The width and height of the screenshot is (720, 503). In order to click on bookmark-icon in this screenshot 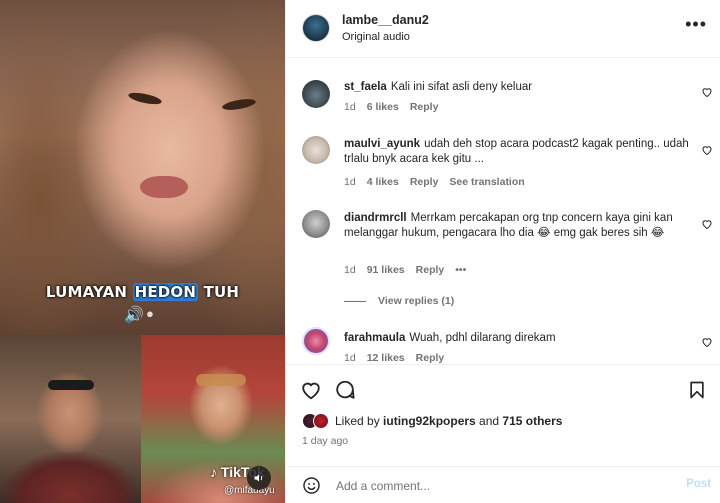, I will do `click(697, 390)`.